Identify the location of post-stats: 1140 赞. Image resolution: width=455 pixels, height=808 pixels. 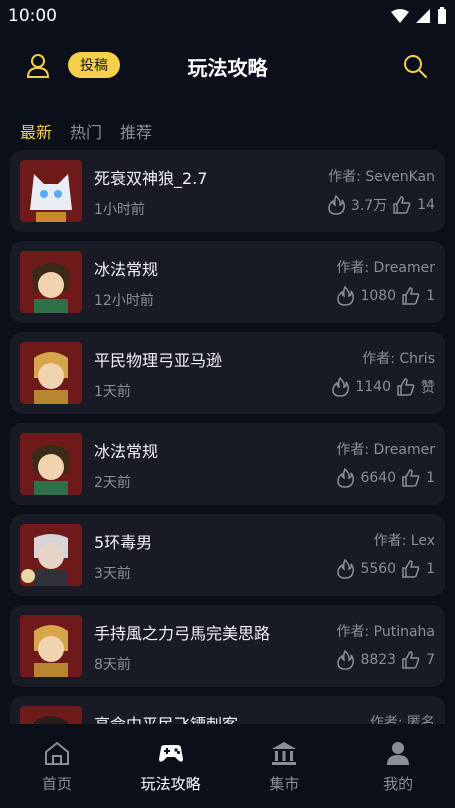
(382, 387).